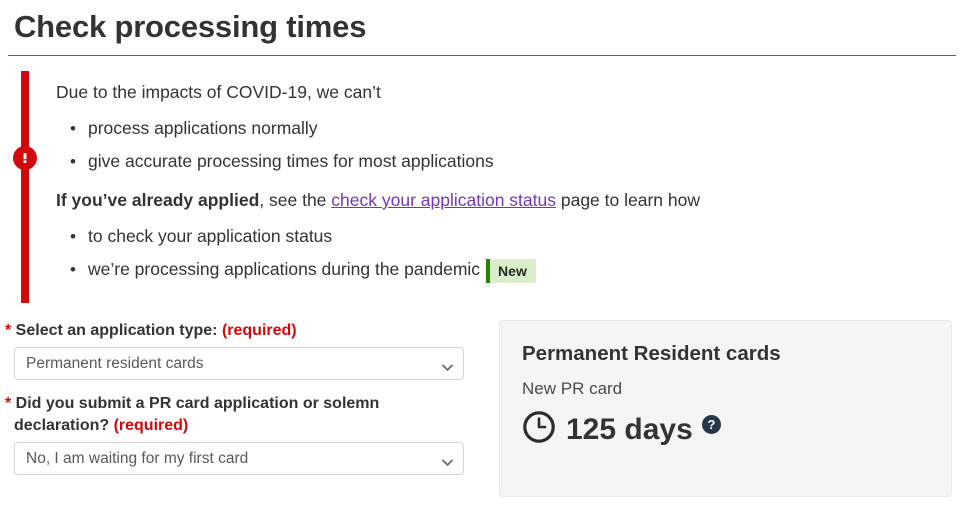 The height and width of the screenshot is (520, 964). I want to click on result-title: Permanent Resident cards, so click(651, 353).